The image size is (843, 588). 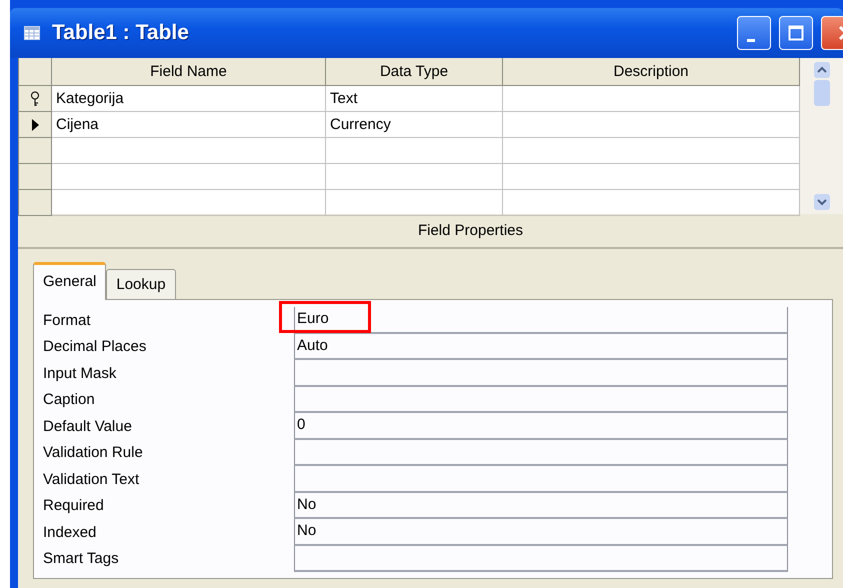 What do you see at coordinates (821, 136) in the screenshot?
I see `vertical-scrollbar` at bounding box center [821, 136].